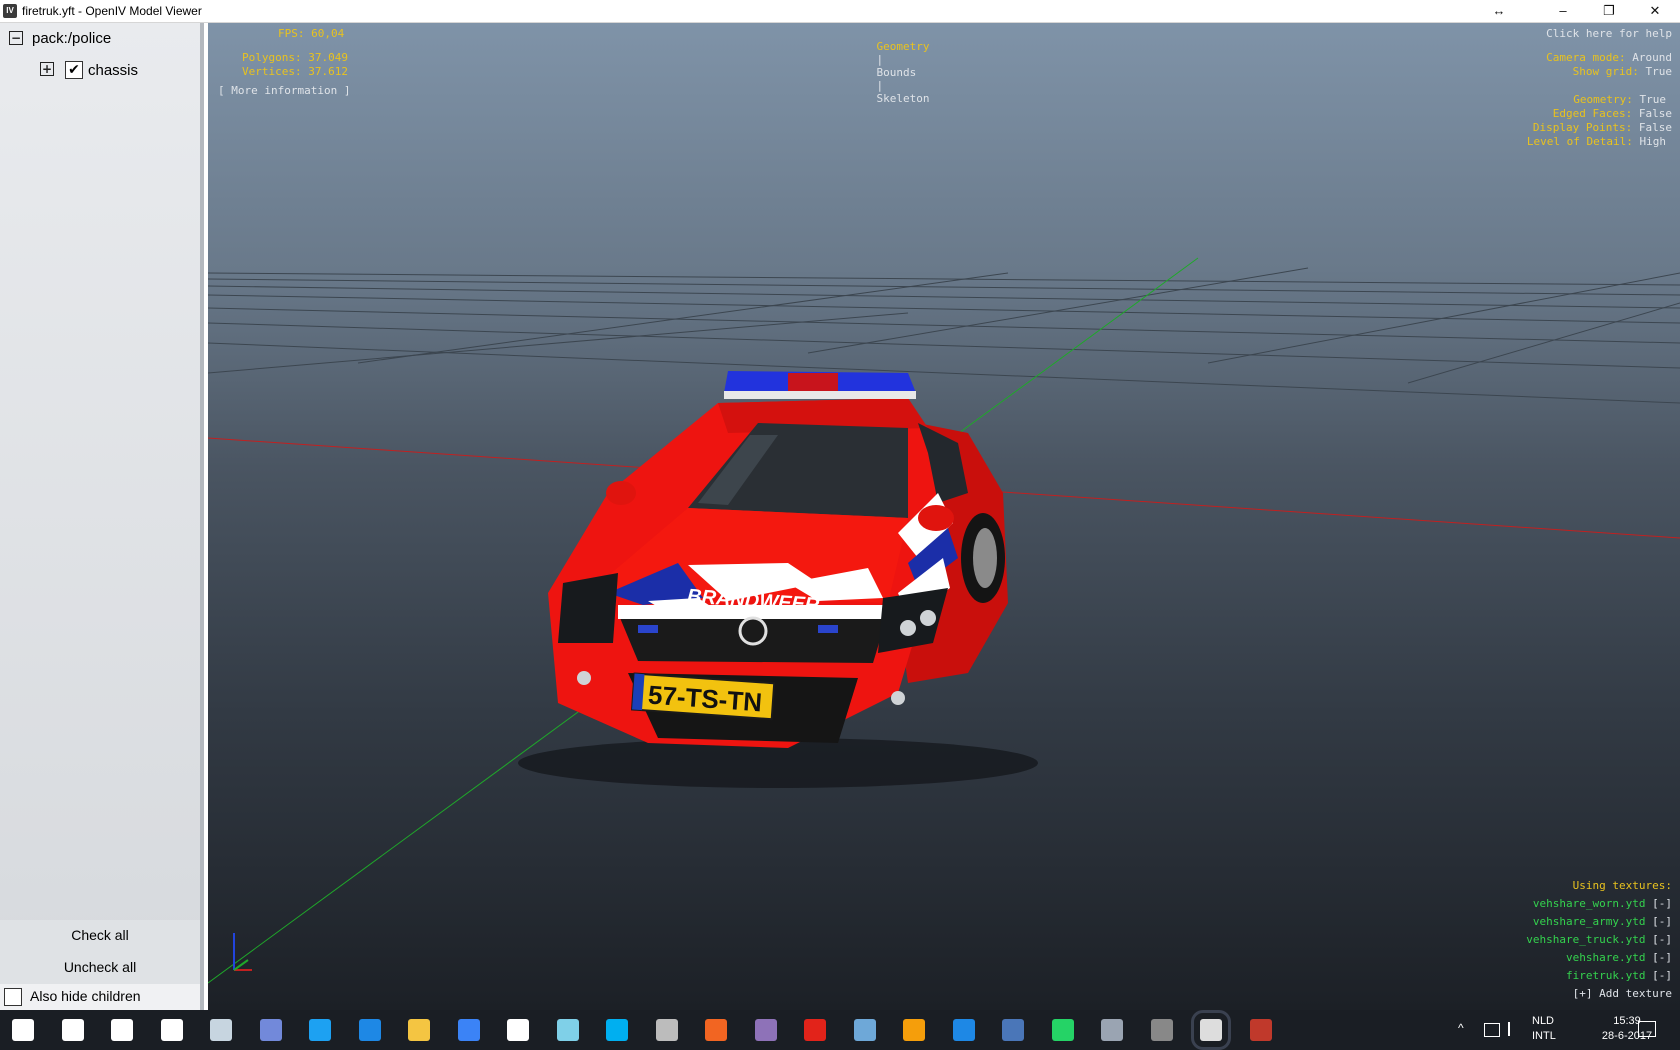  I want to click on close-button: ✕, so click(1655, 11).